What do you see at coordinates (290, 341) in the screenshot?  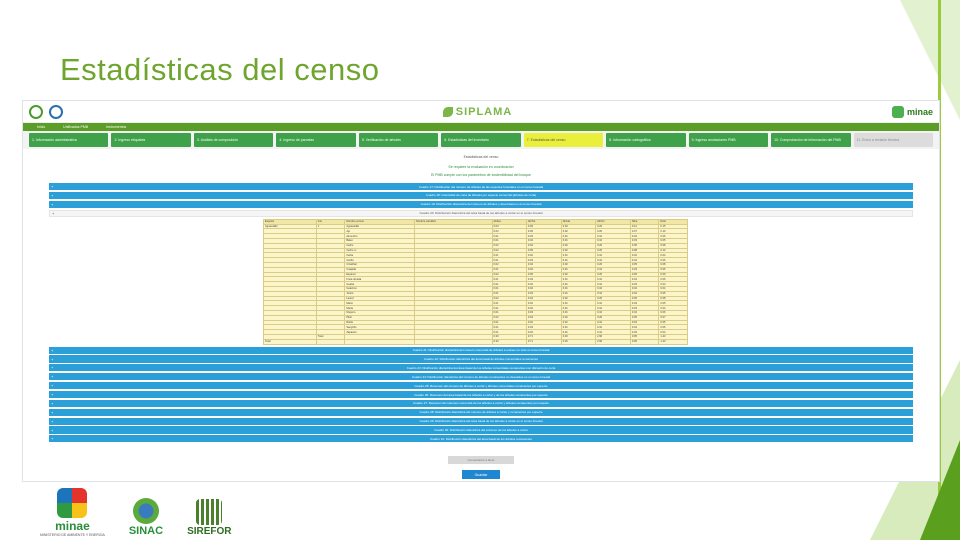 I see `table-cell: Total` at bounding box center [290, 341].